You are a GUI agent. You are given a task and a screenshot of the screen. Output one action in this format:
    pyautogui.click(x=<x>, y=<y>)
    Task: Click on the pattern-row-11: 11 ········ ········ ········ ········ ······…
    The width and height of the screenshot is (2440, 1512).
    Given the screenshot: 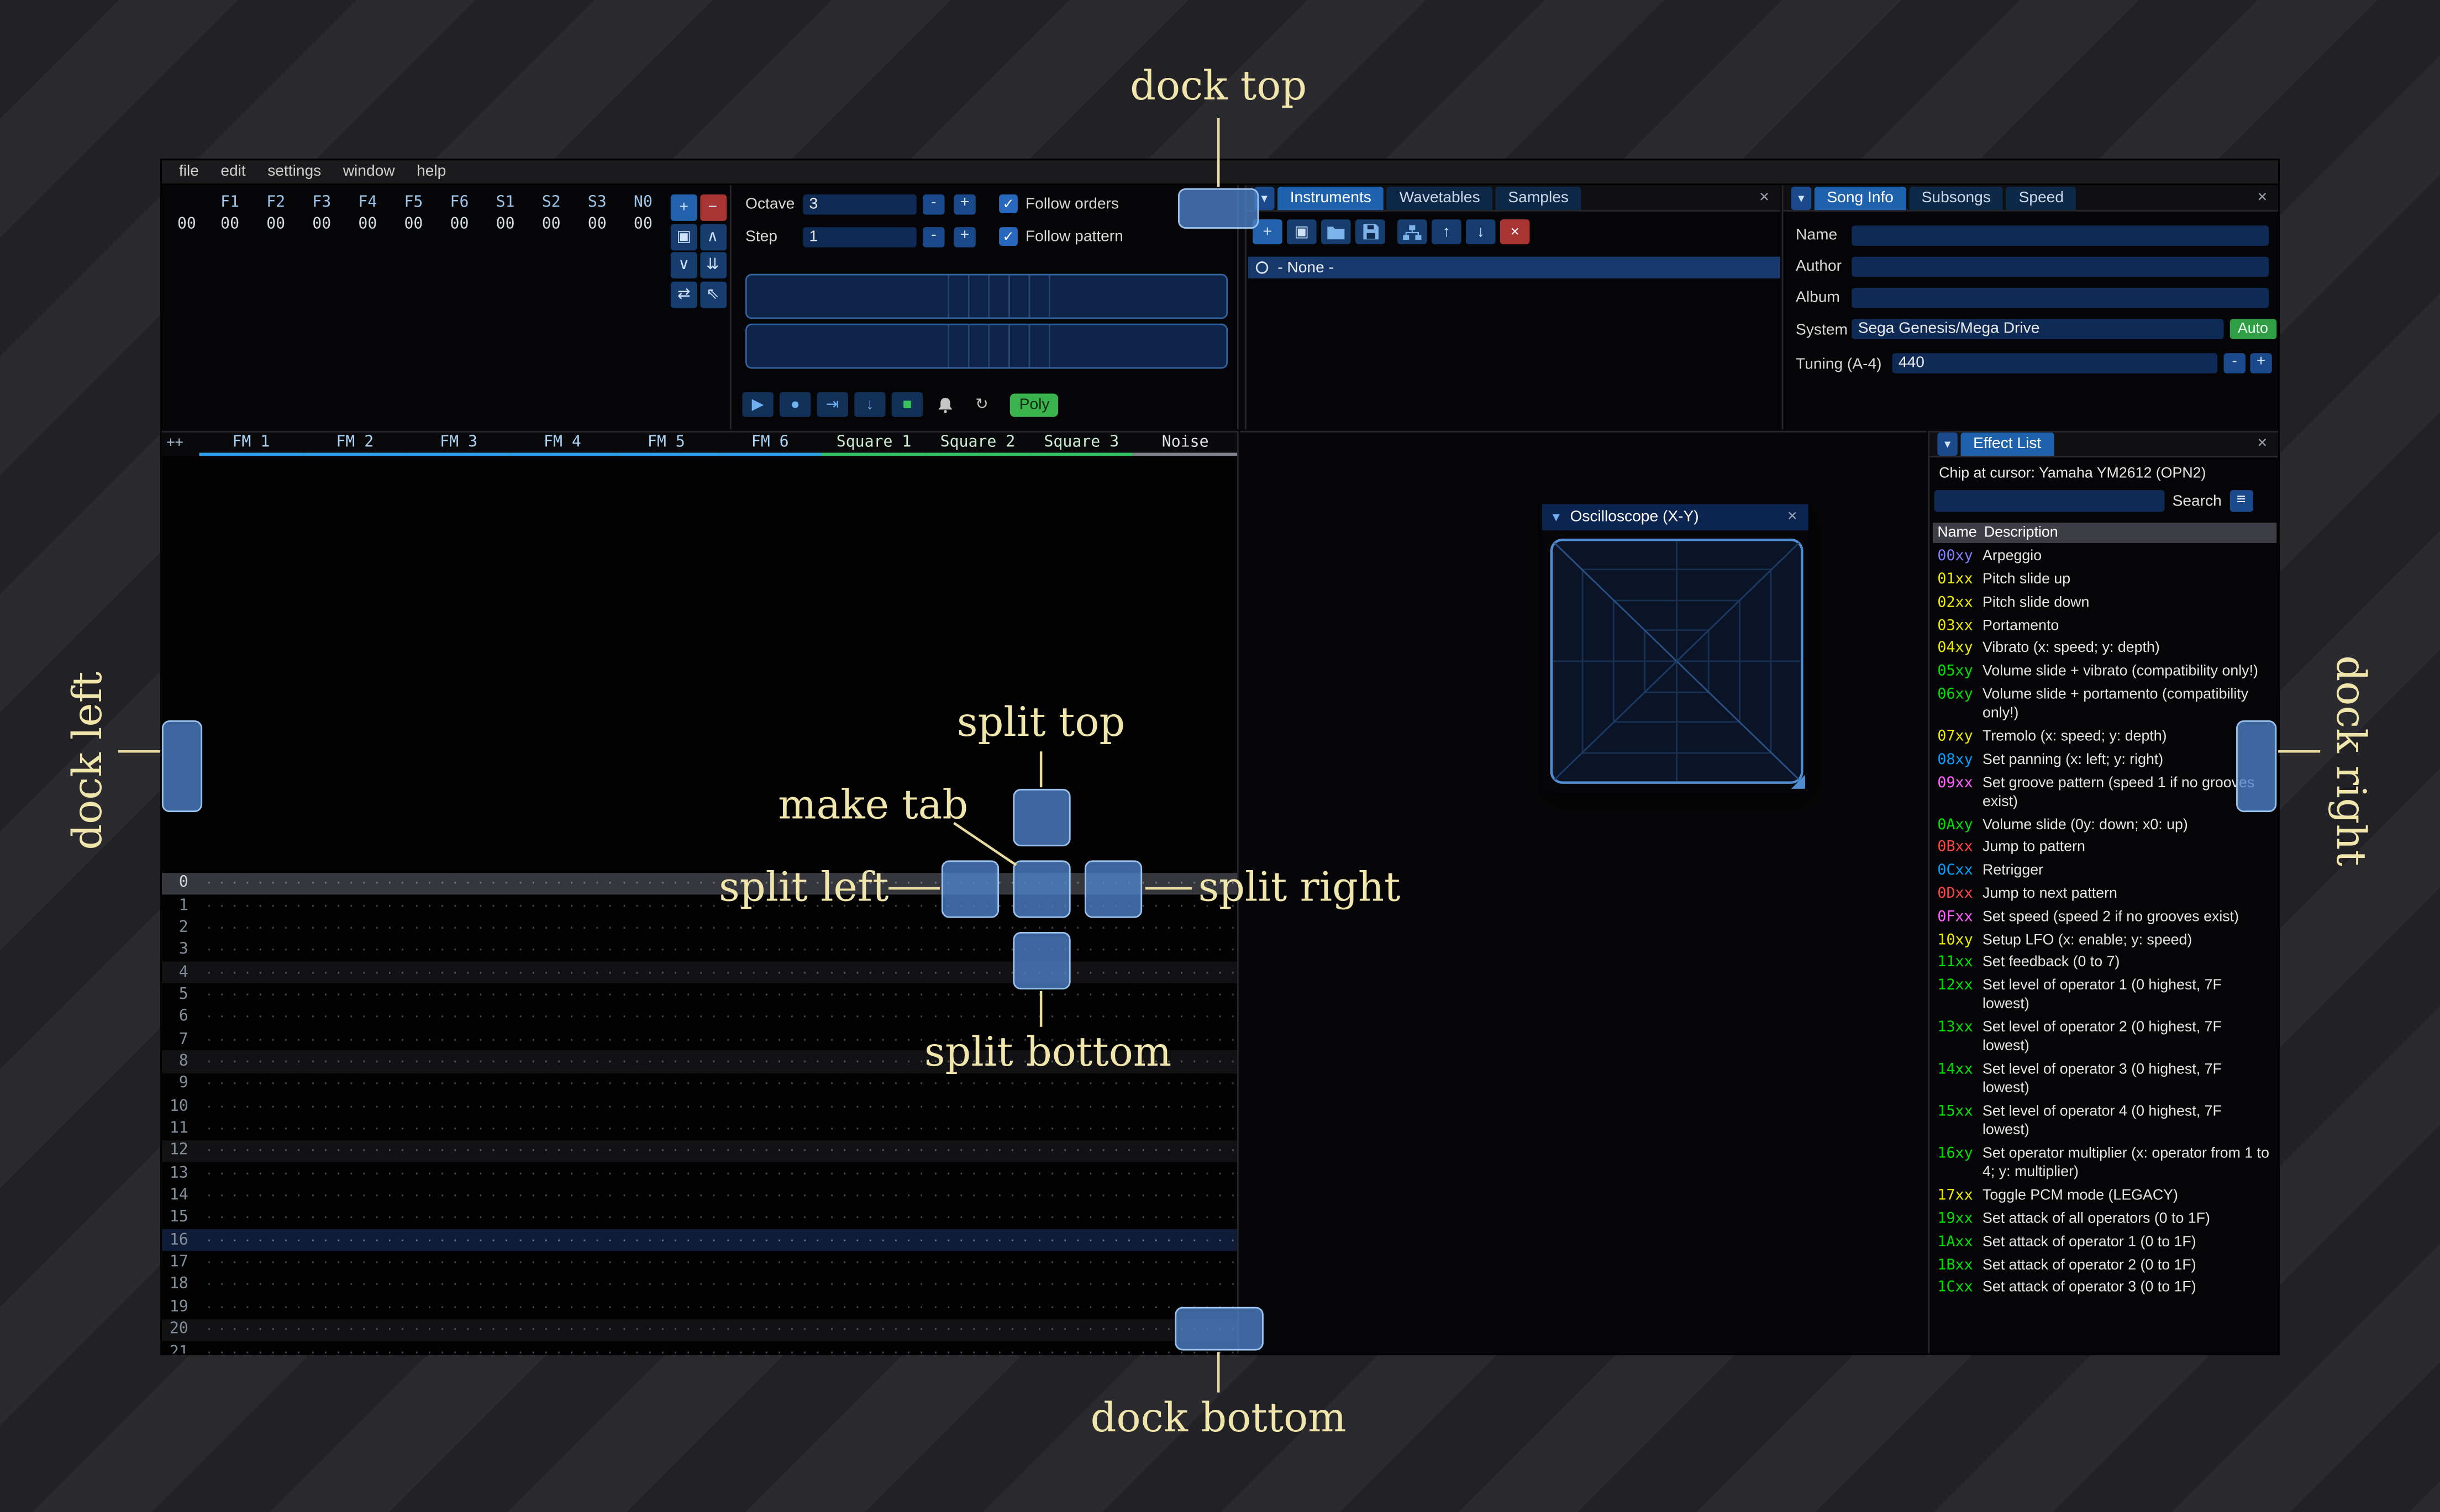 What is the action you would take?
    pyautogui.click(x=699, y=1129)
    